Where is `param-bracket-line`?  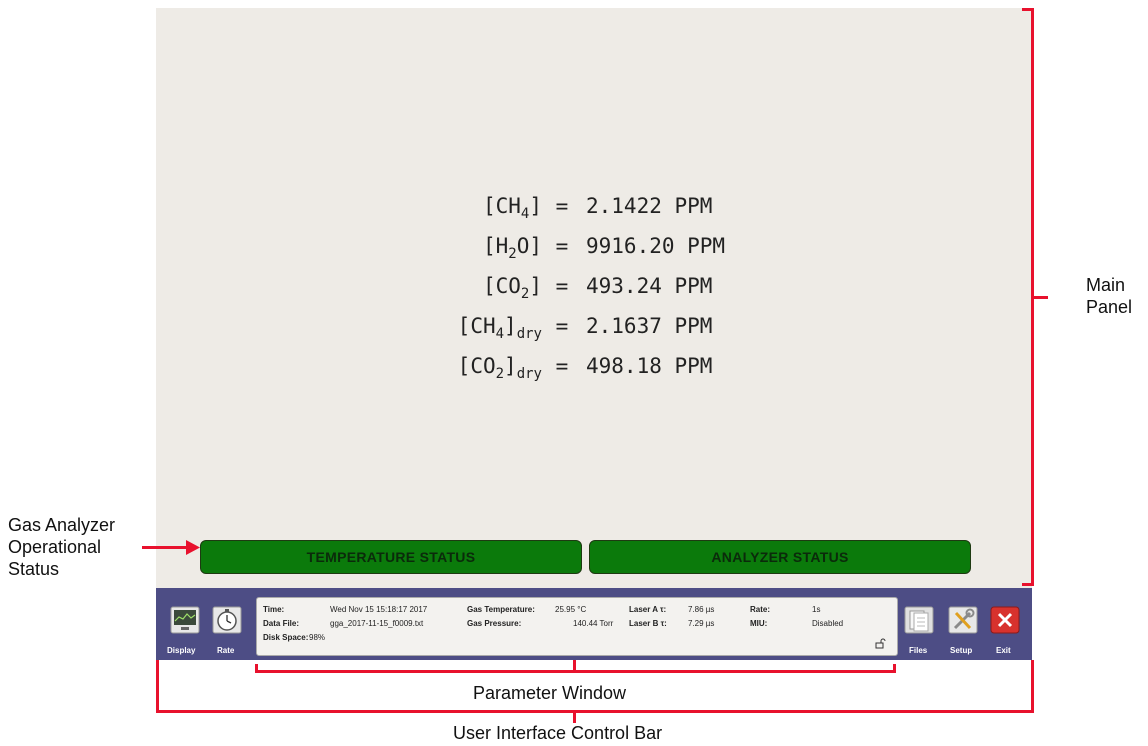 param-bracket-line is located at coordinates (575, 671).